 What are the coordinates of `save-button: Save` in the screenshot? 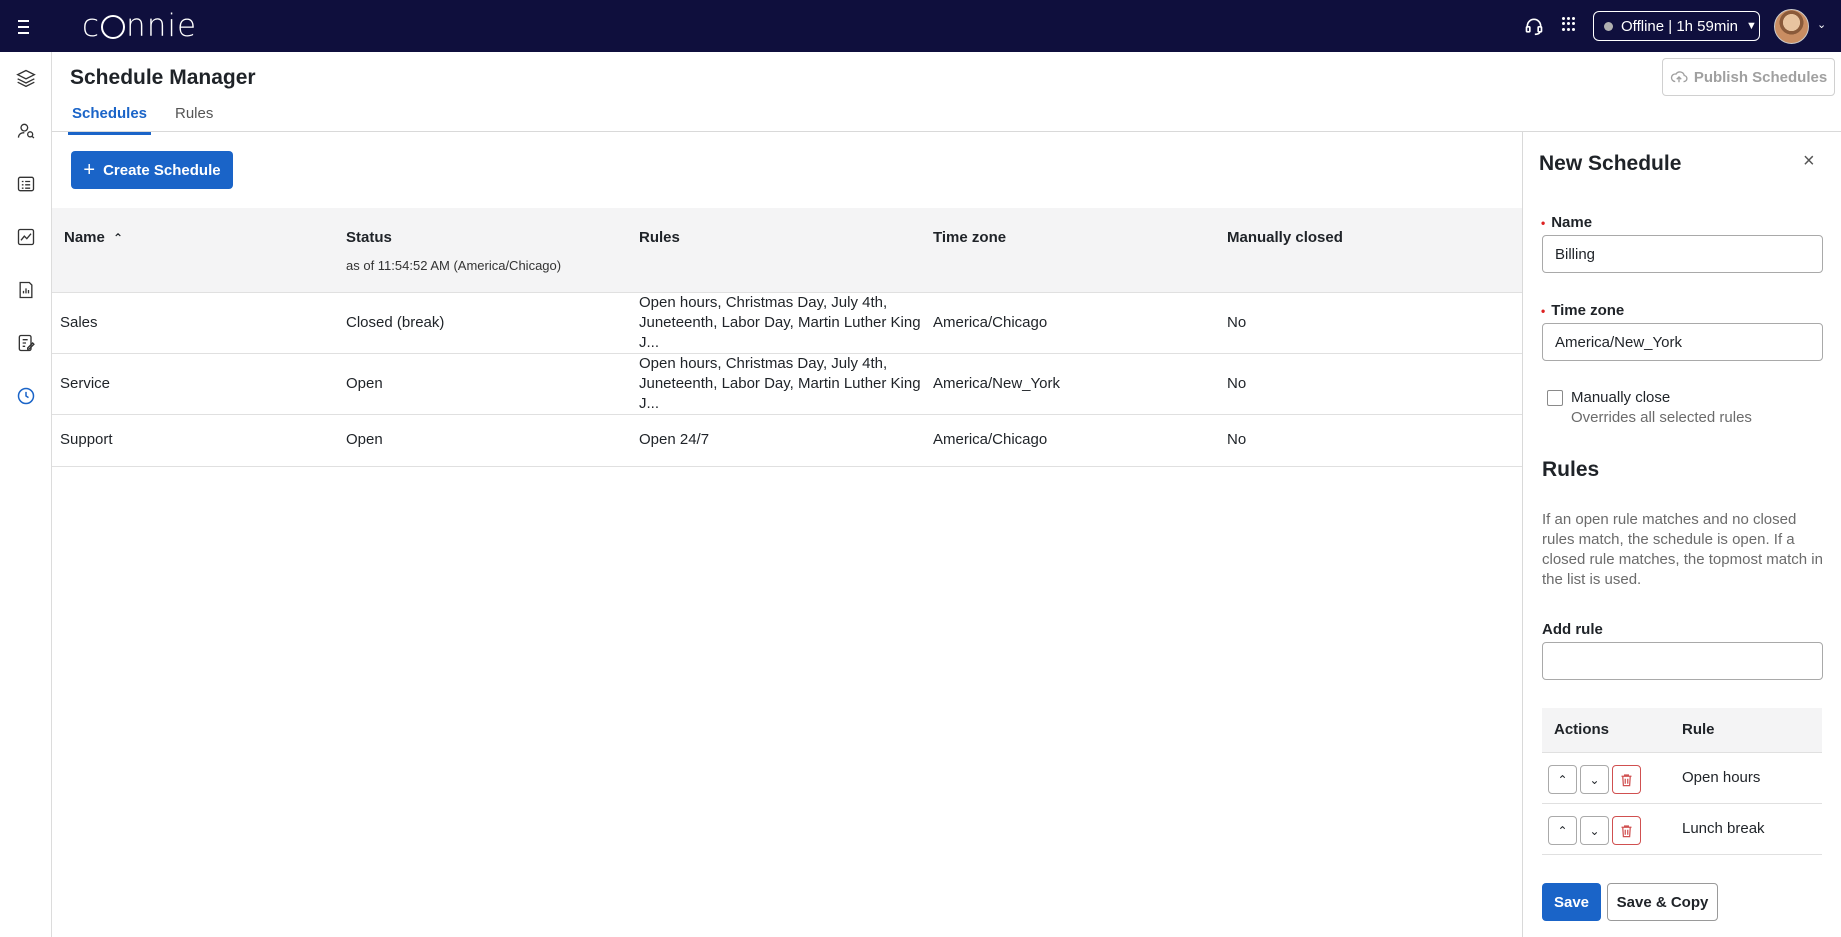 It's located at (1571, 902).